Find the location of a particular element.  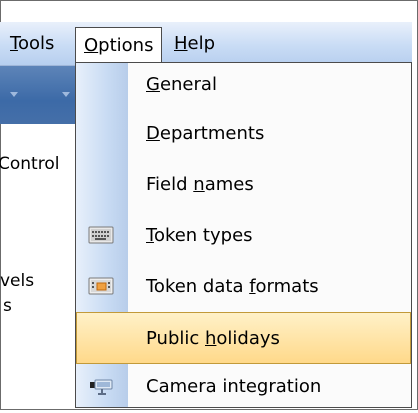

background-s-label: s is located at coordinates (7, 306).